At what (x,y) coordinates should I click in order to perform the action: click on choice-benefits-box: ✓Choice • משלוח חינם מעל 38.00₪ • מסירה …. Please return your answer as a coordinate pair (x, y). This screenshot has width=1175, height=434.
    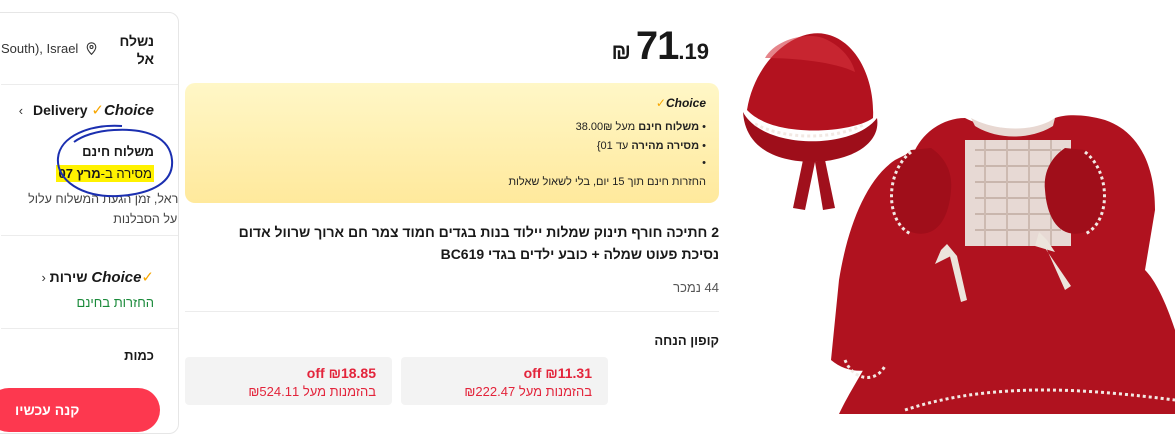
    Looking at the image, I should click on (452, 143).